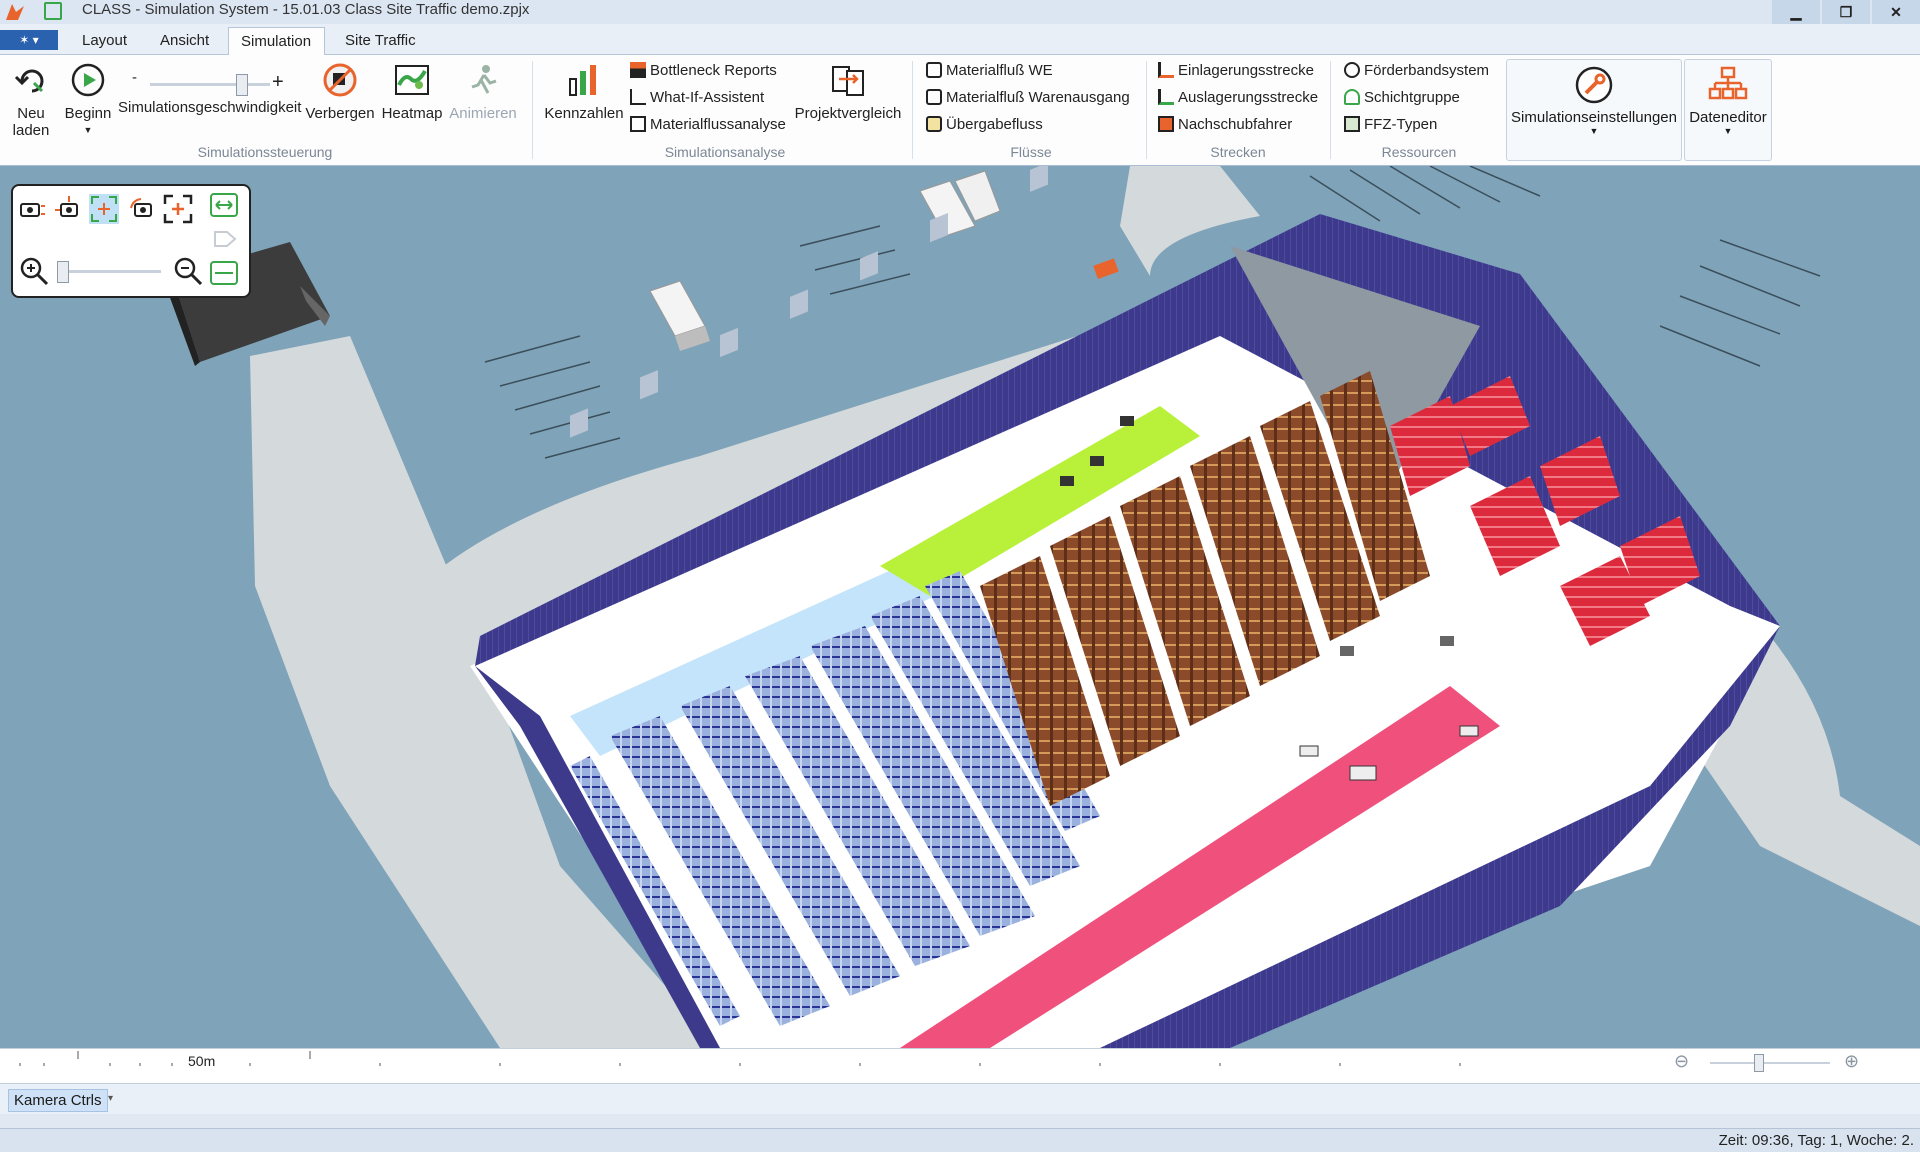 Image resolution: width=1920 pixels, height=1152 pixels. What do you see at coordinates (276, 41) in the screenshot?
I see `tab-simulation: Simulation` at bounding box center [276, 41].